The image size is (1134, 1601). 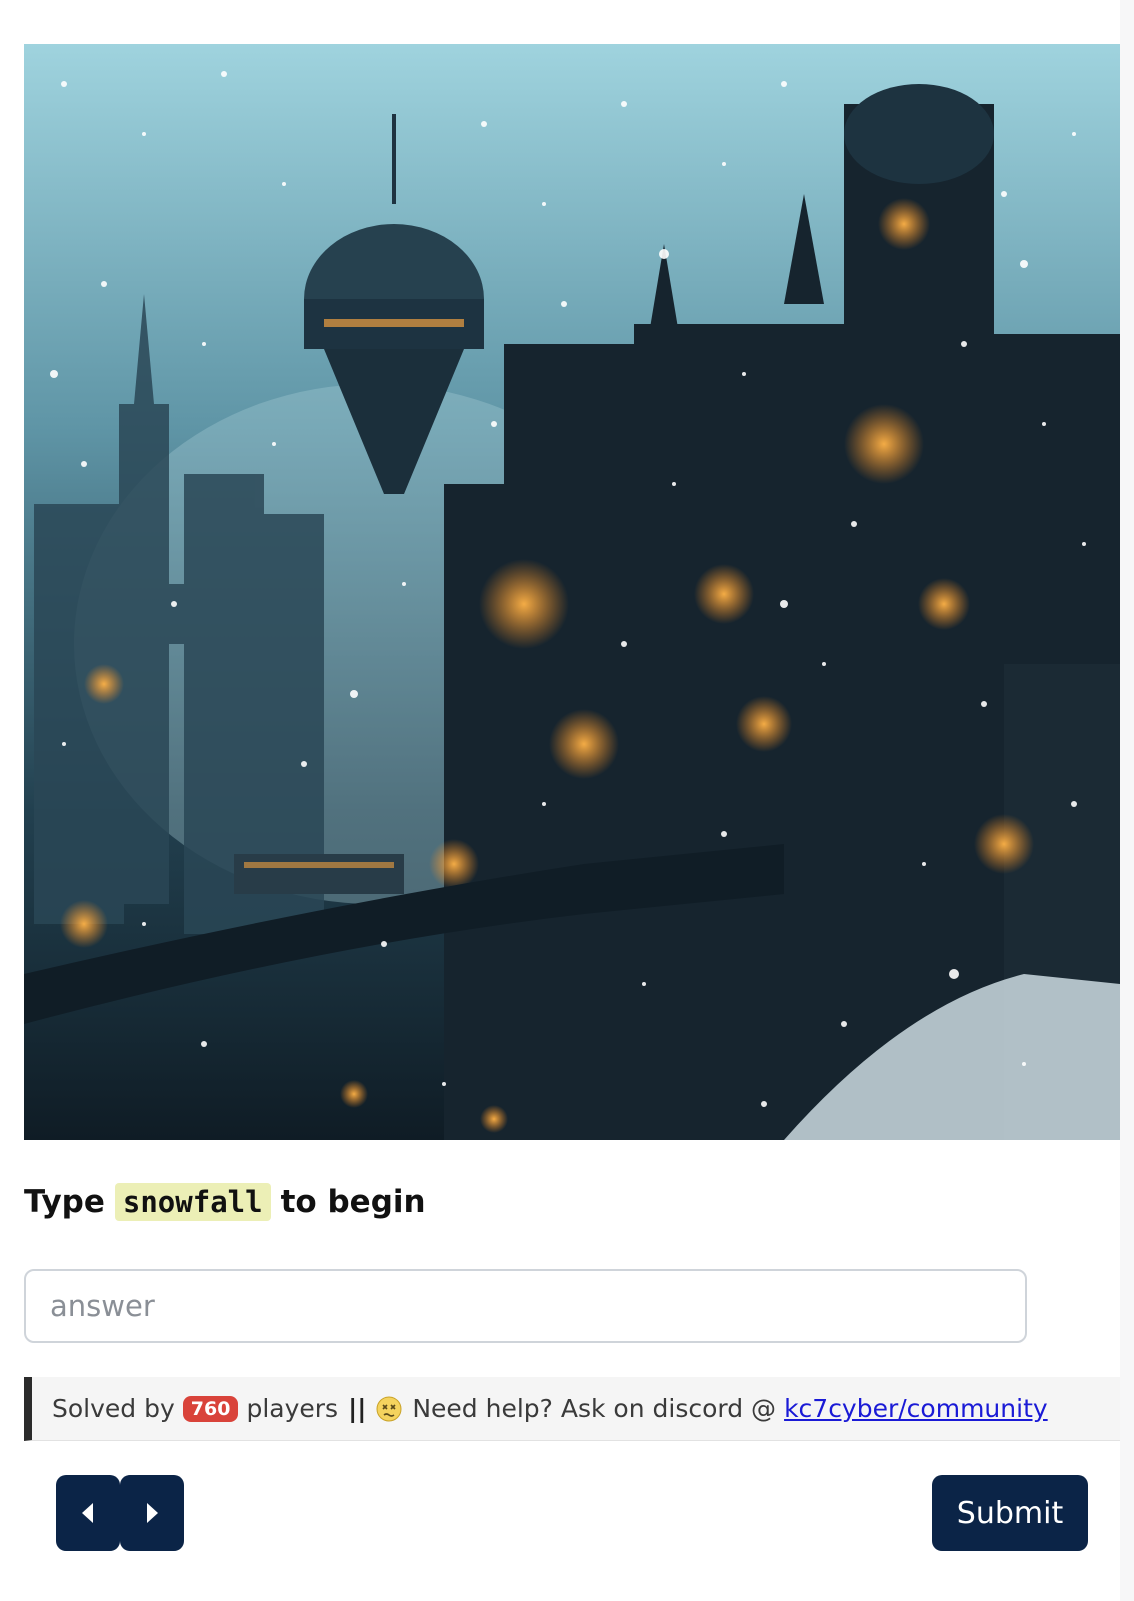 I want to click on solved-prefix: Solved by, so click(x=113, y=1408).